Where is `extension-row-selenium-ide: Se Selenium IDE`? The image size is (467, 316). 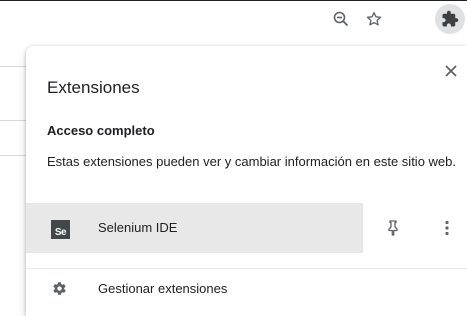 extension-row-selenium-ide: Se Selenium IDE is located at coordinates (246, 228).